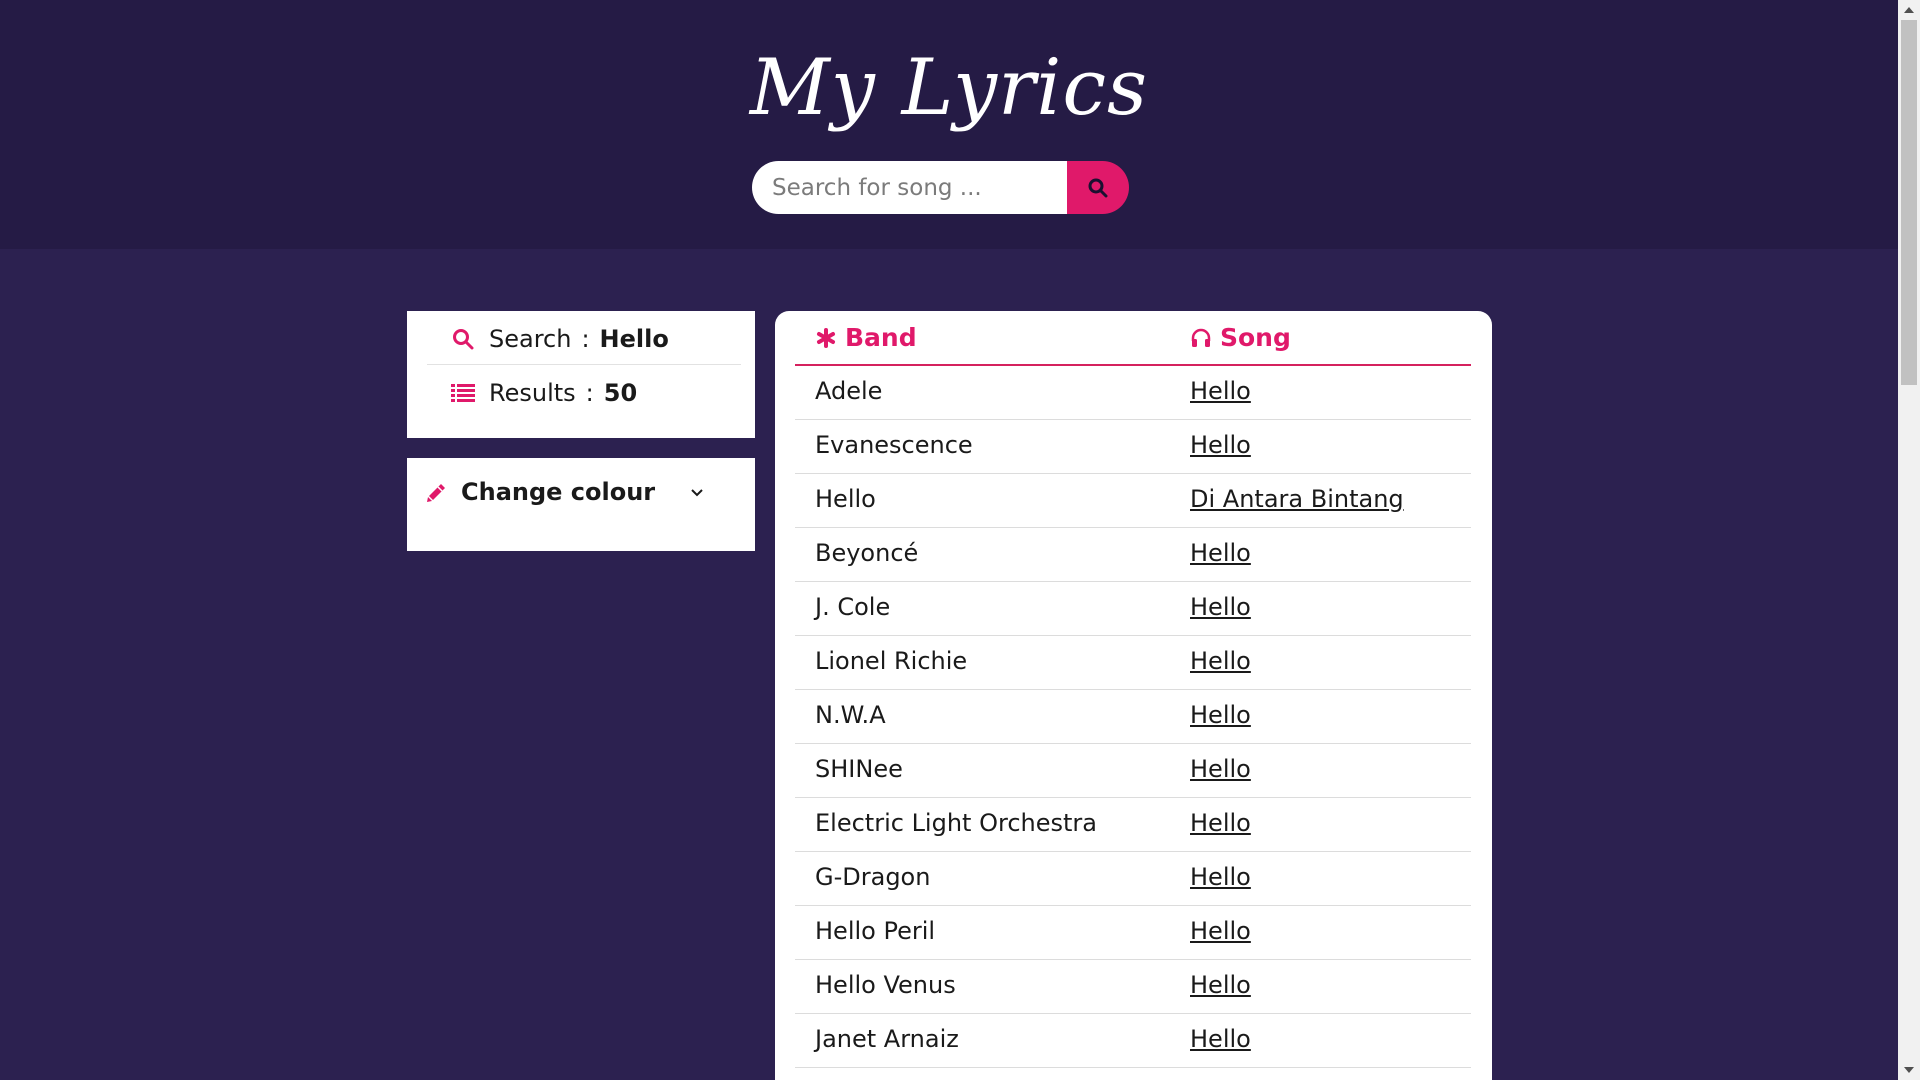  What do you see at coordinates (894, 445) in the screenshot?
I see `band-cell: Evanescence` at bounding box center [894, 445].